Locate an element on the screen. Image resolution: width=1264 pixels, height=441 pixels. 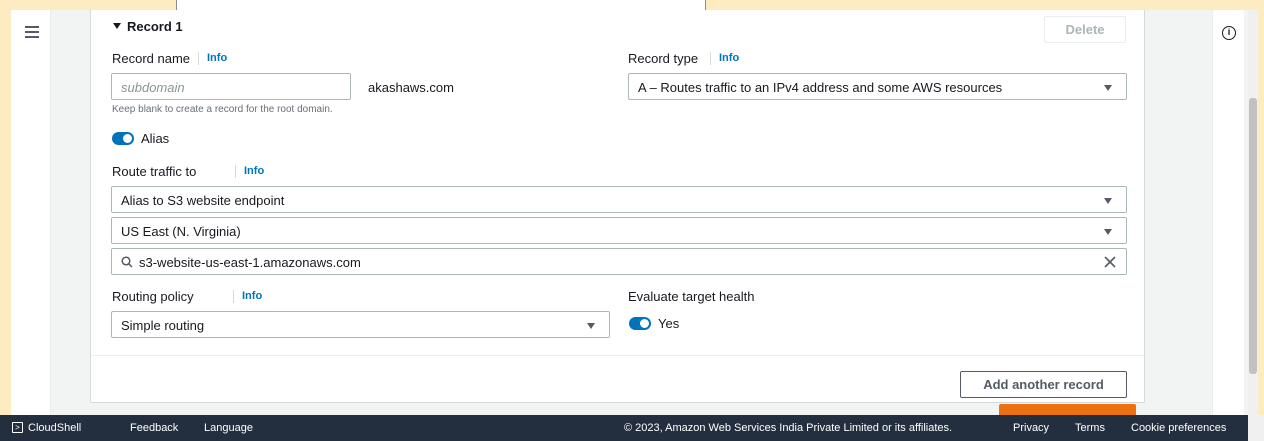
alias-label: Alias is located at coordinates (155, 138).